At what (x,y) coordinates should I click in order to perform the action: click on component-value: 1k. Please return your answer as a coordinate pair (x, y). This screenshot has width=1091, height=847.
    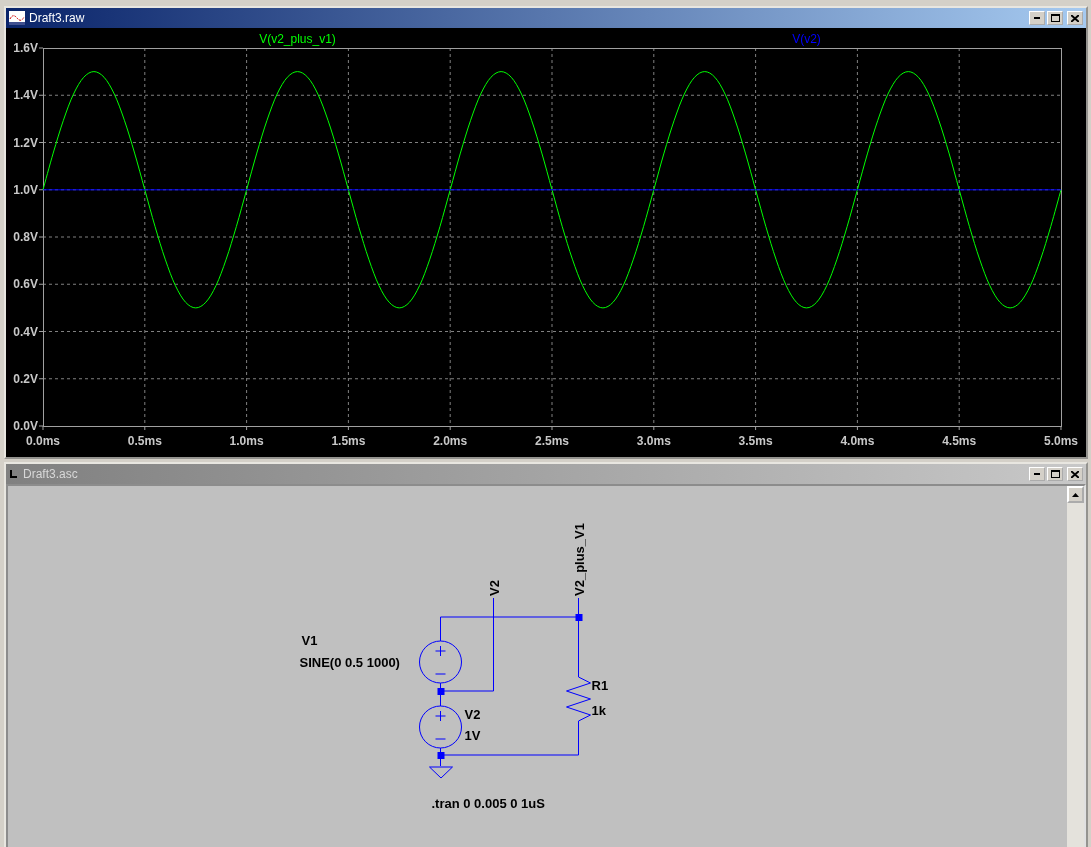
    Looking at the image, I should click on (598, 710).